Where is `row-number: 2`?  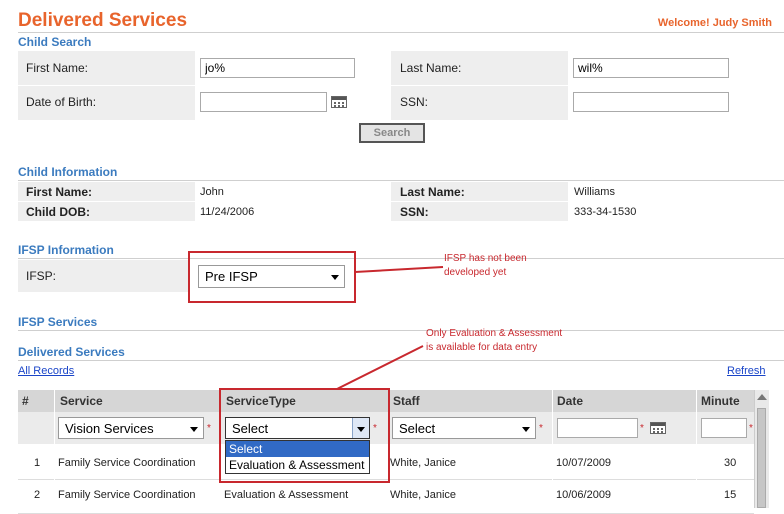 row-number: 2 is located at coordinates (37, 495).